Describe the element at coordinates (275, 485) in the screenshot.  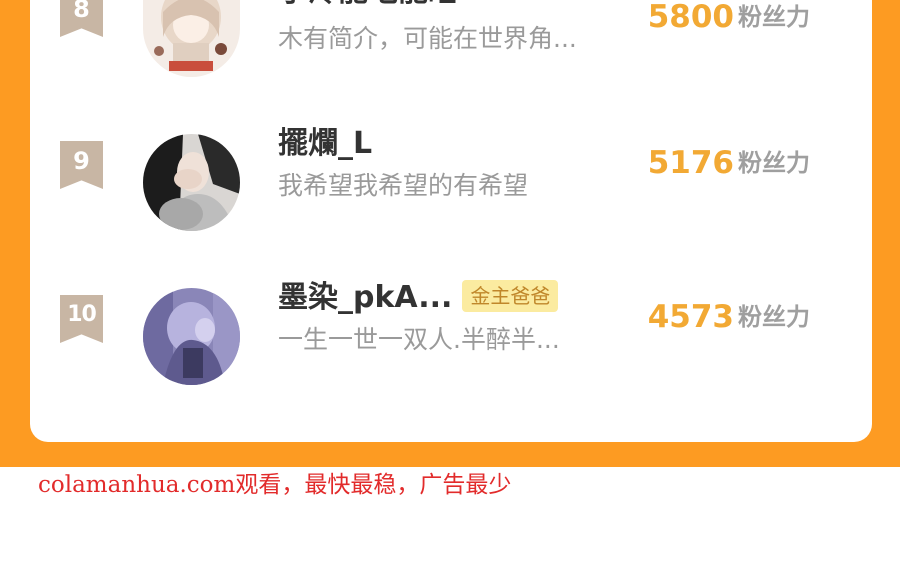
I see `watermark-text: colamanhua.com观看，最快最稳，广告最少` at that location.